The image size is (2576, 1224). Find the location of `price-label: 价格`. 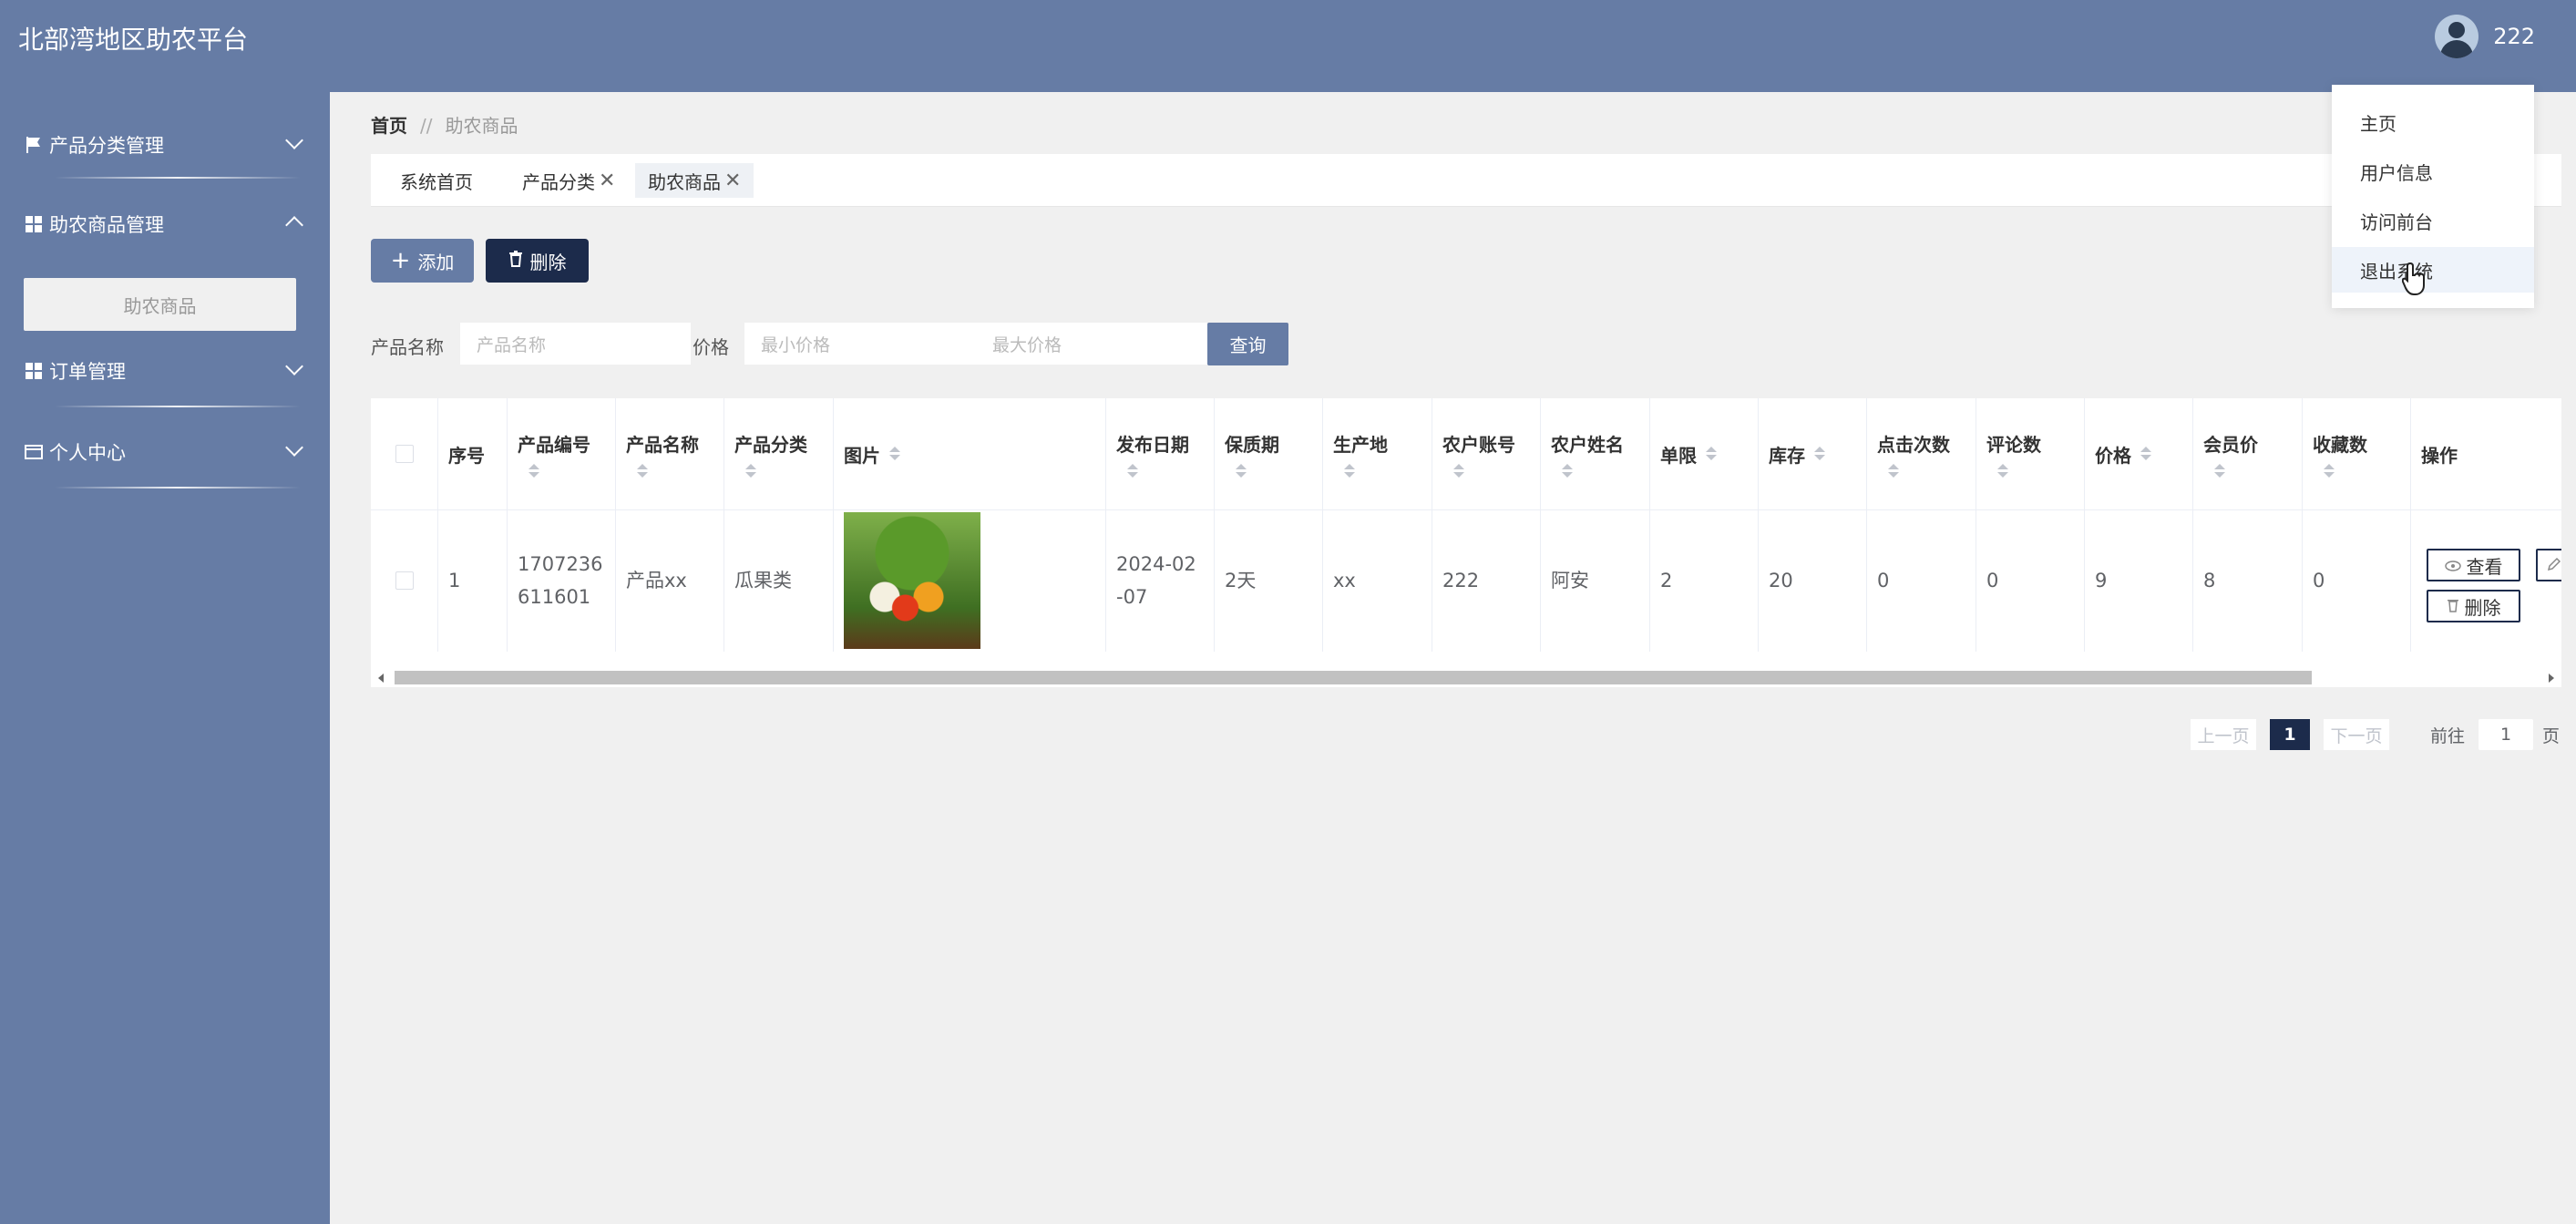

price-label: 价格 is located at coordinates (711, 347).